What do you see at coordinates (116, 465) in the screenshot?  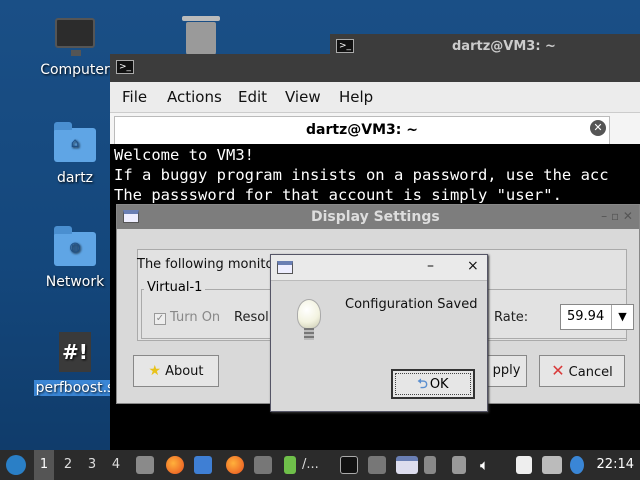 I see `workspace-4: 4` at bounding box center [116, 465].